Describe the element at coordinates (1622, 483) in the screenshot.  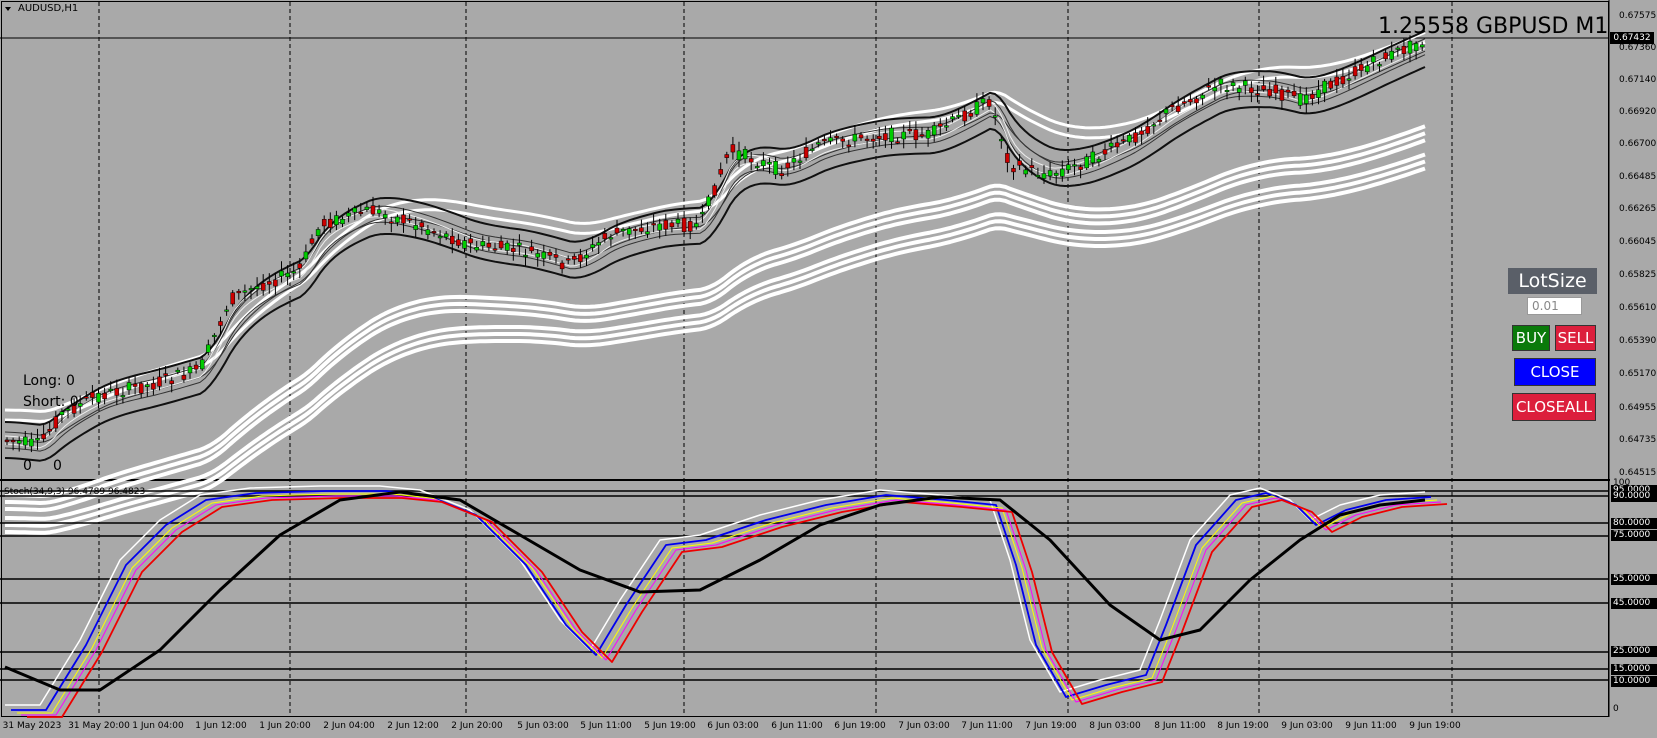
I see `stoch-bound-label: 100` at that location.